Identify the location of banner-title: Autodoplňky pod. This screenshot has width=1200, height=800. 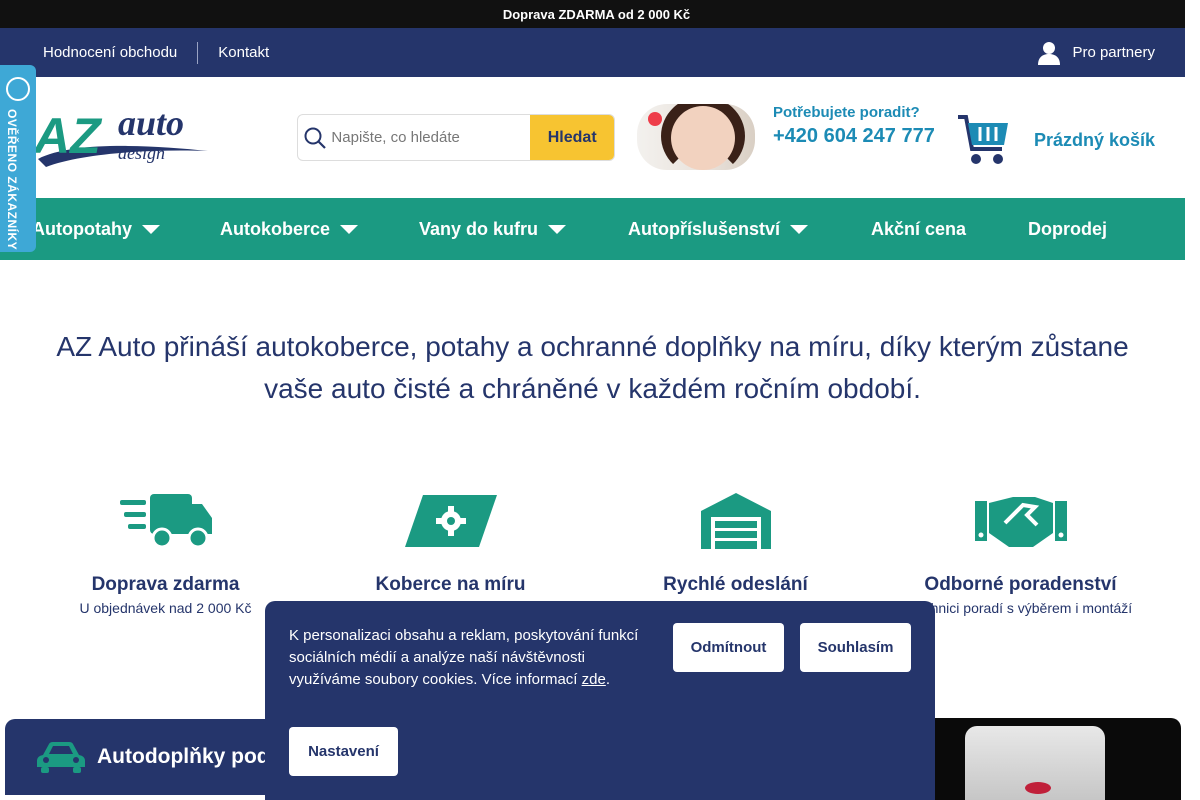
(183, 756).